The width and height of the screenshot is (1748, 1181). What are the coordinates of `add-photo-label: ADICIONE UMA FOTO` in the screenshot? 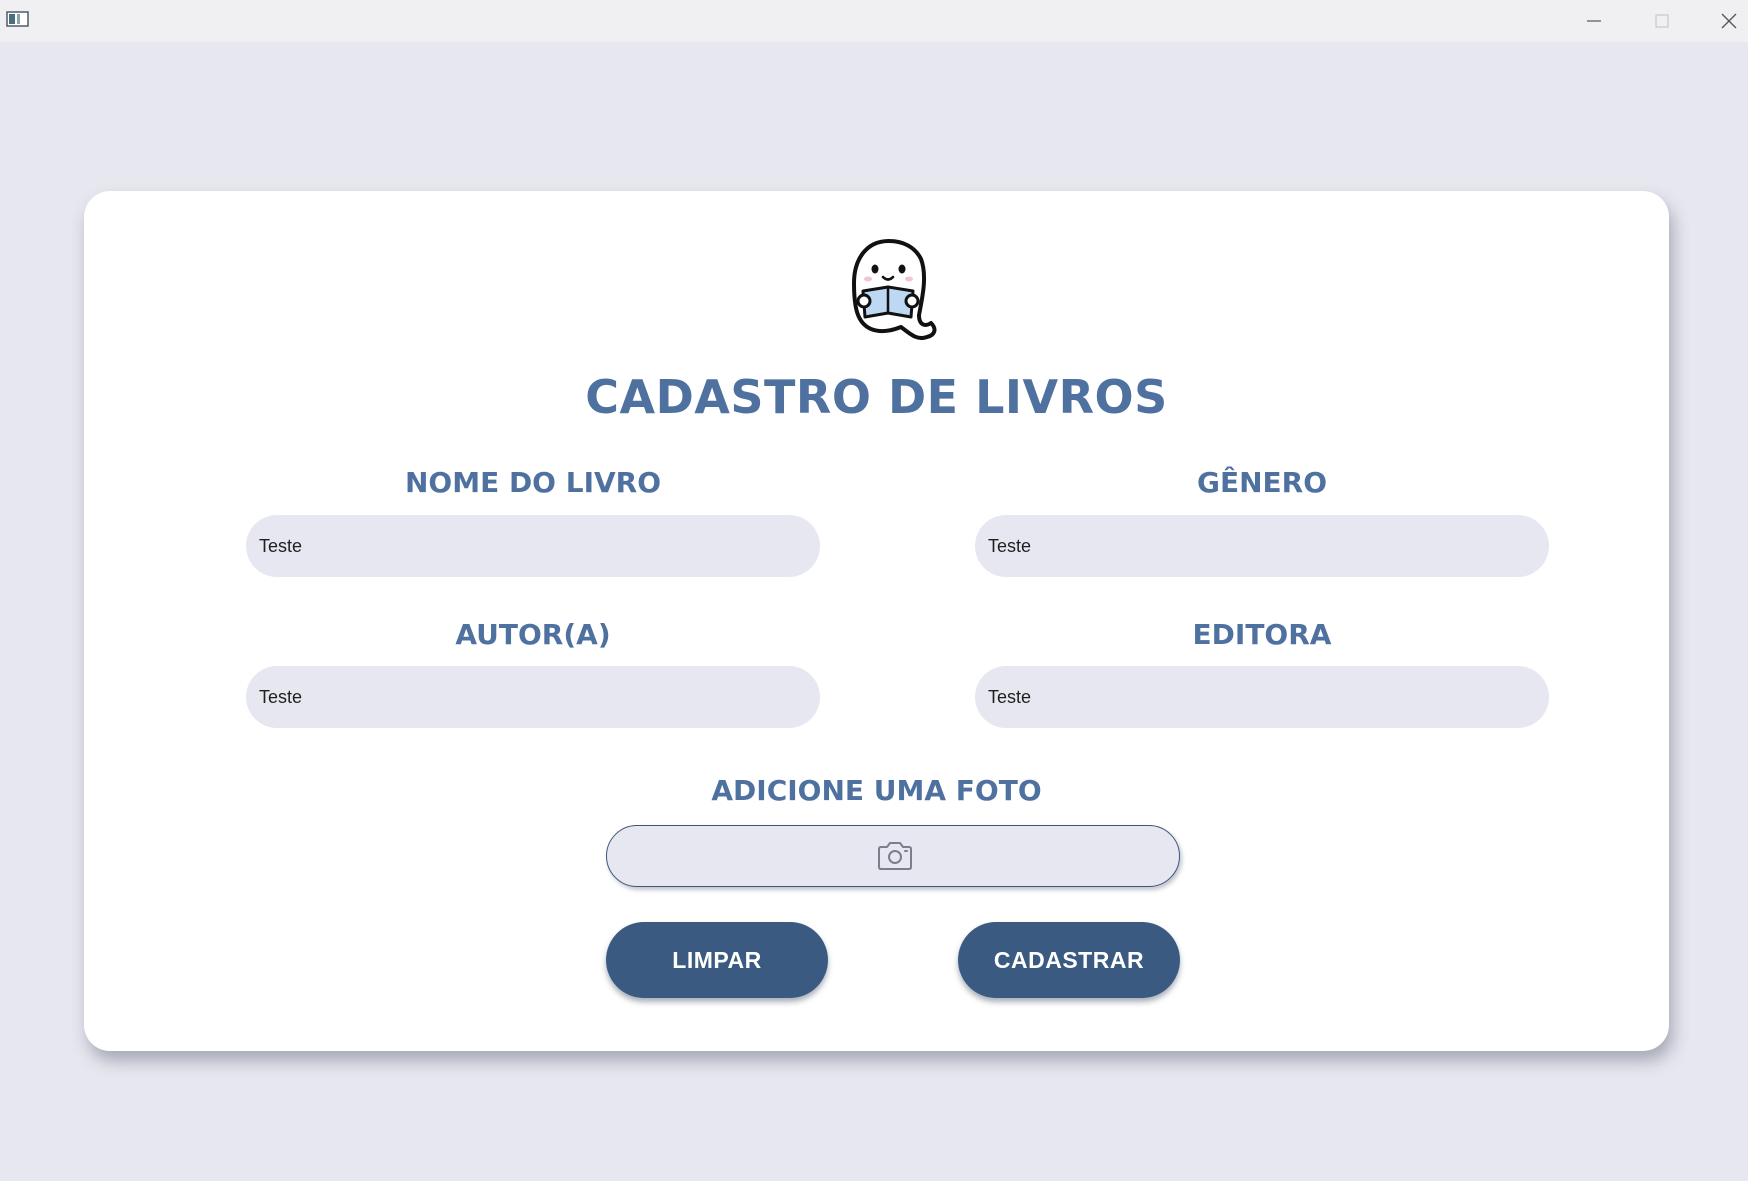 It's located at (876, 790).